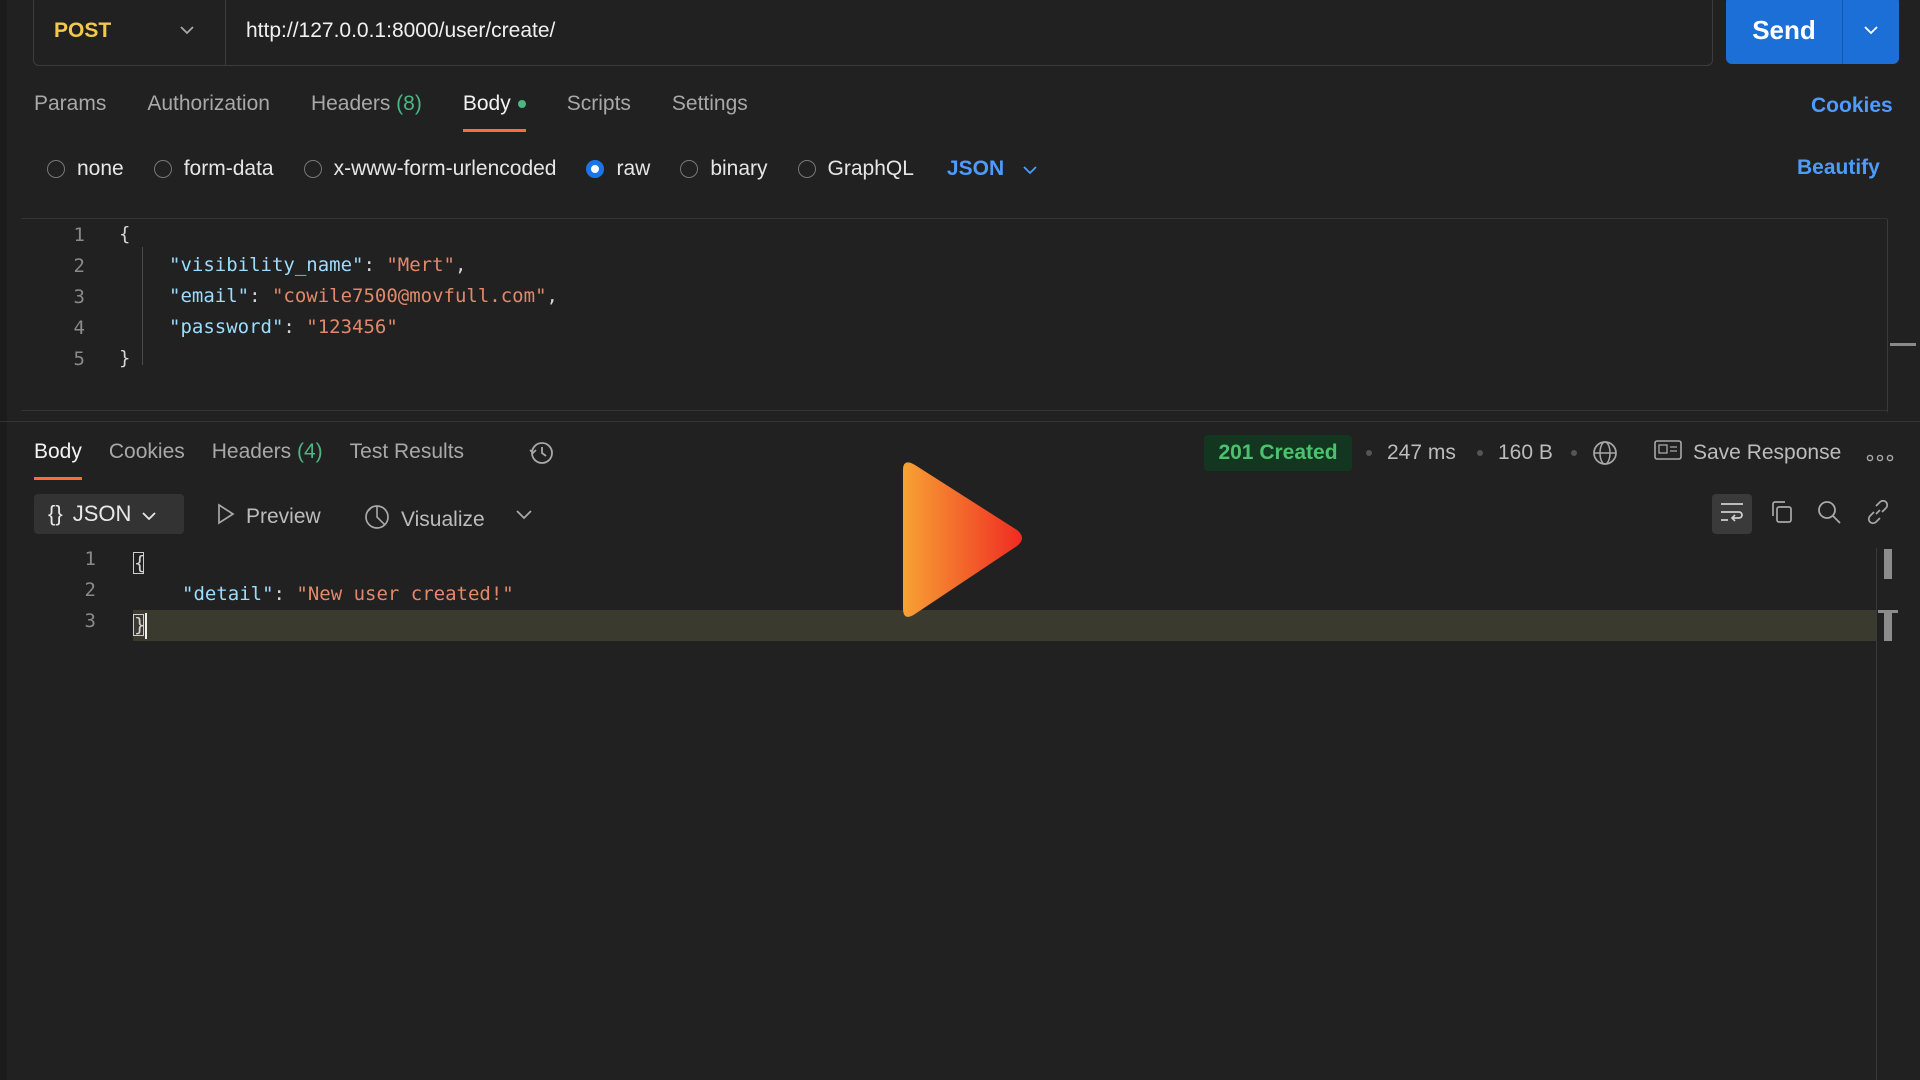 This screenshot has width=1920, height=1080. What do you see at coordinates (407, 460) in the screenshot?
I see `tab-test-results: Test Results` at bounding box center [407, 460].